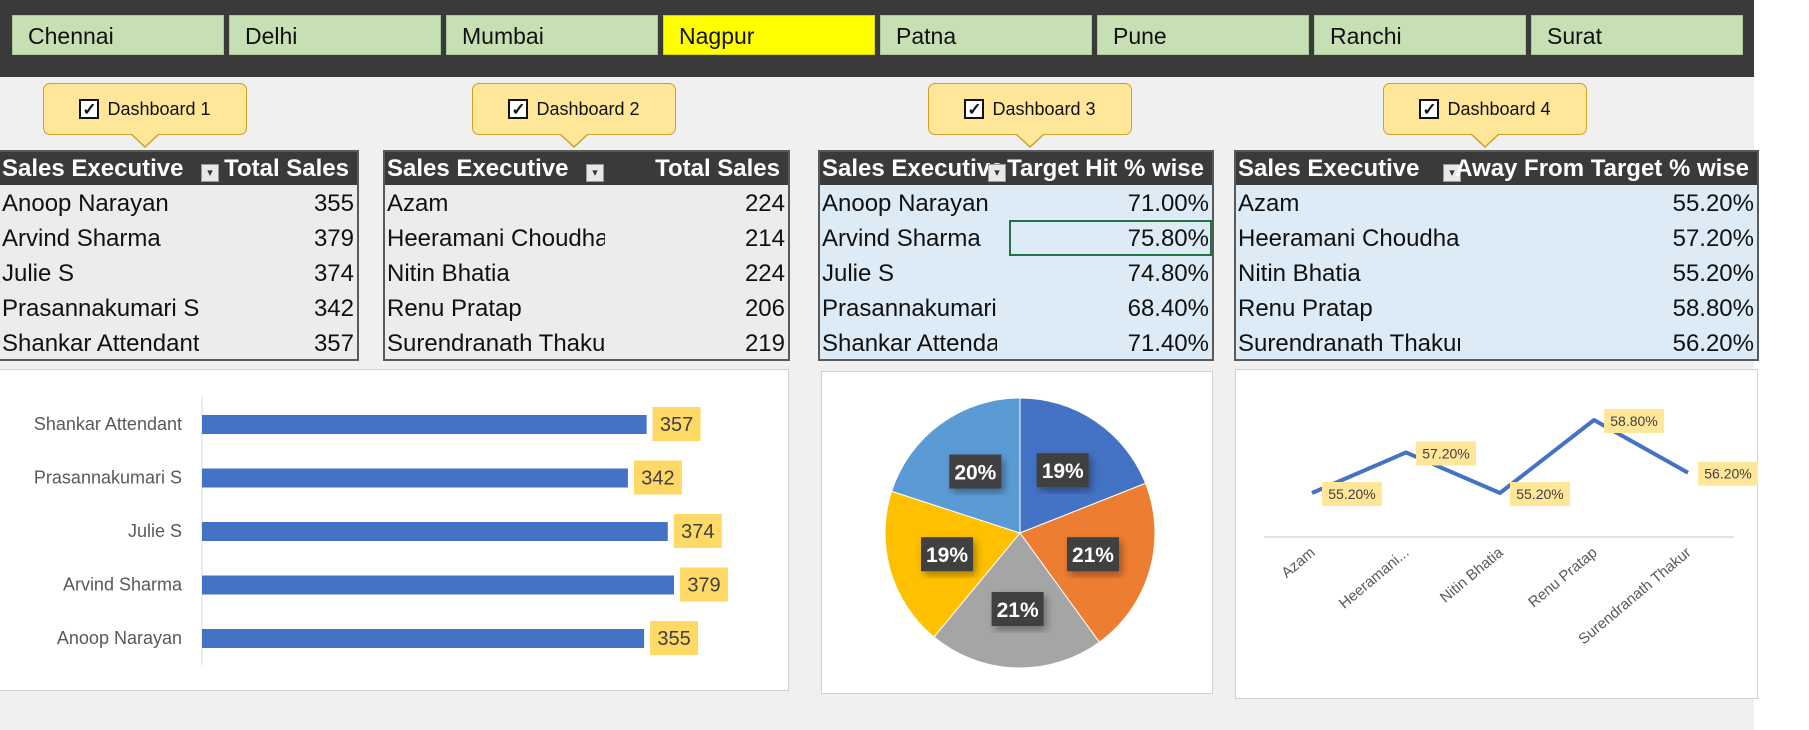  What do you see at coordinates (1713, 238) in the screenshot?
I see `cell-value: 57.20%` at bounding box center [1713, 238].